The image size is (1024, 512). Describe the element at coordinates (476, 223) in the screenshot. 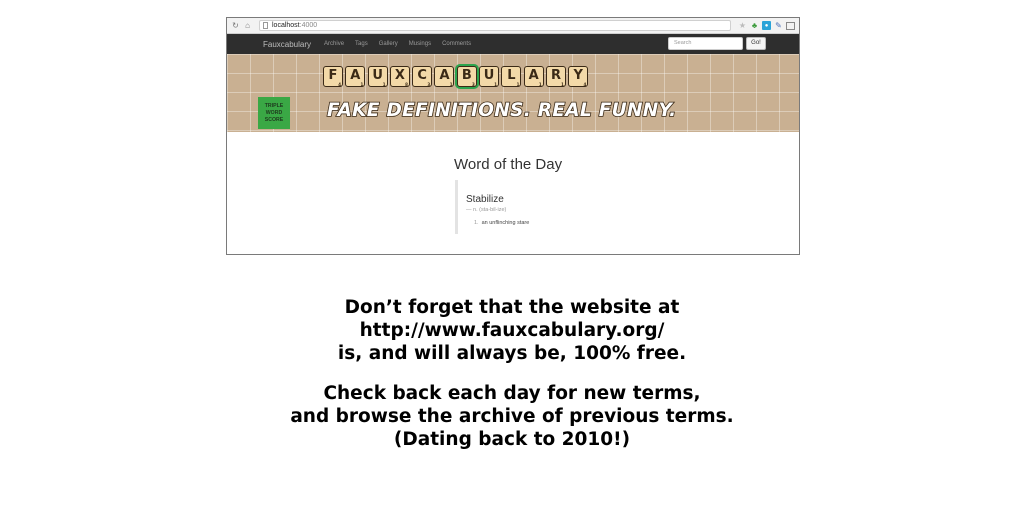

I see `definition-number: 1.` at that location.